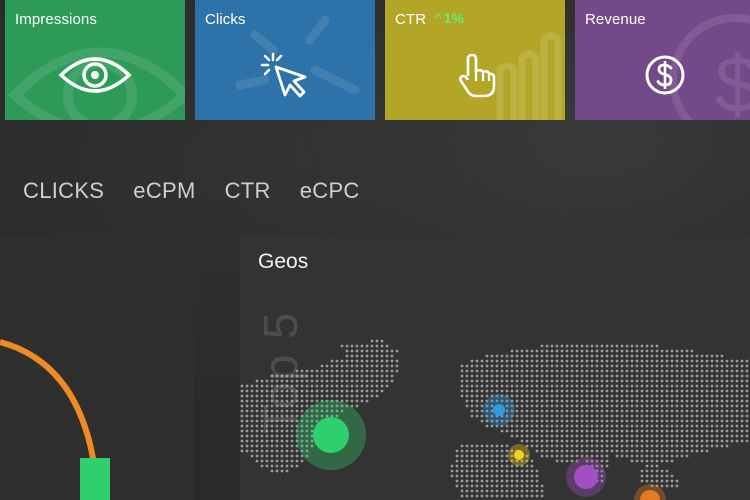 The height and width of the screenshot is (500, 750). Describe the element at coordinates (164, 192) in the screenshot. I see `tab-ecpm: eCPM` at that location.